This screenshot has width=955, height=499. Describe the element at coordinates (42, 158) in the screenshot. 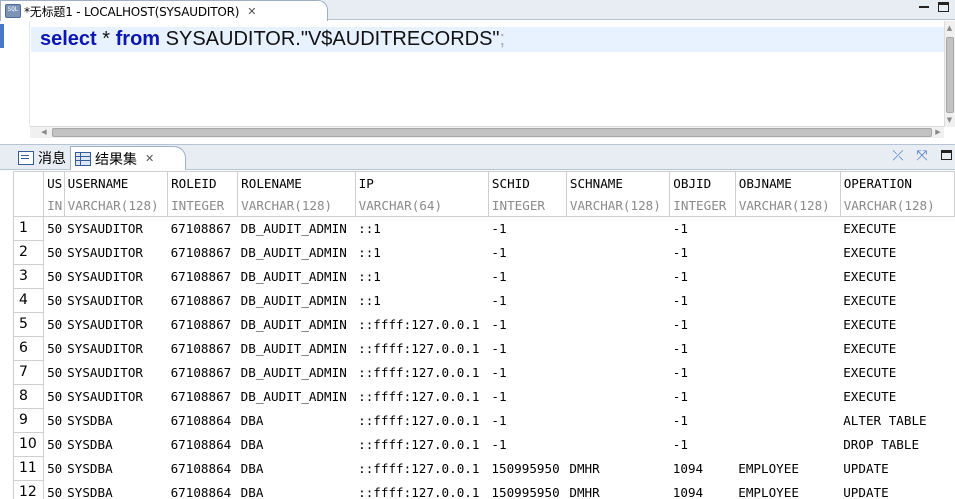

I see `tab-messages: 消息` at that location.